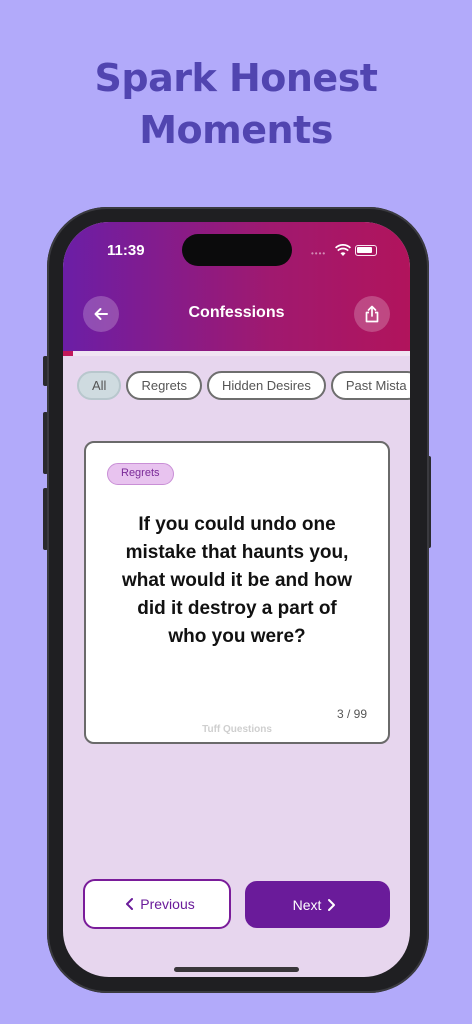 This screenshot has width=472, height=1024. I want to click on share-button, so click(372, 314).